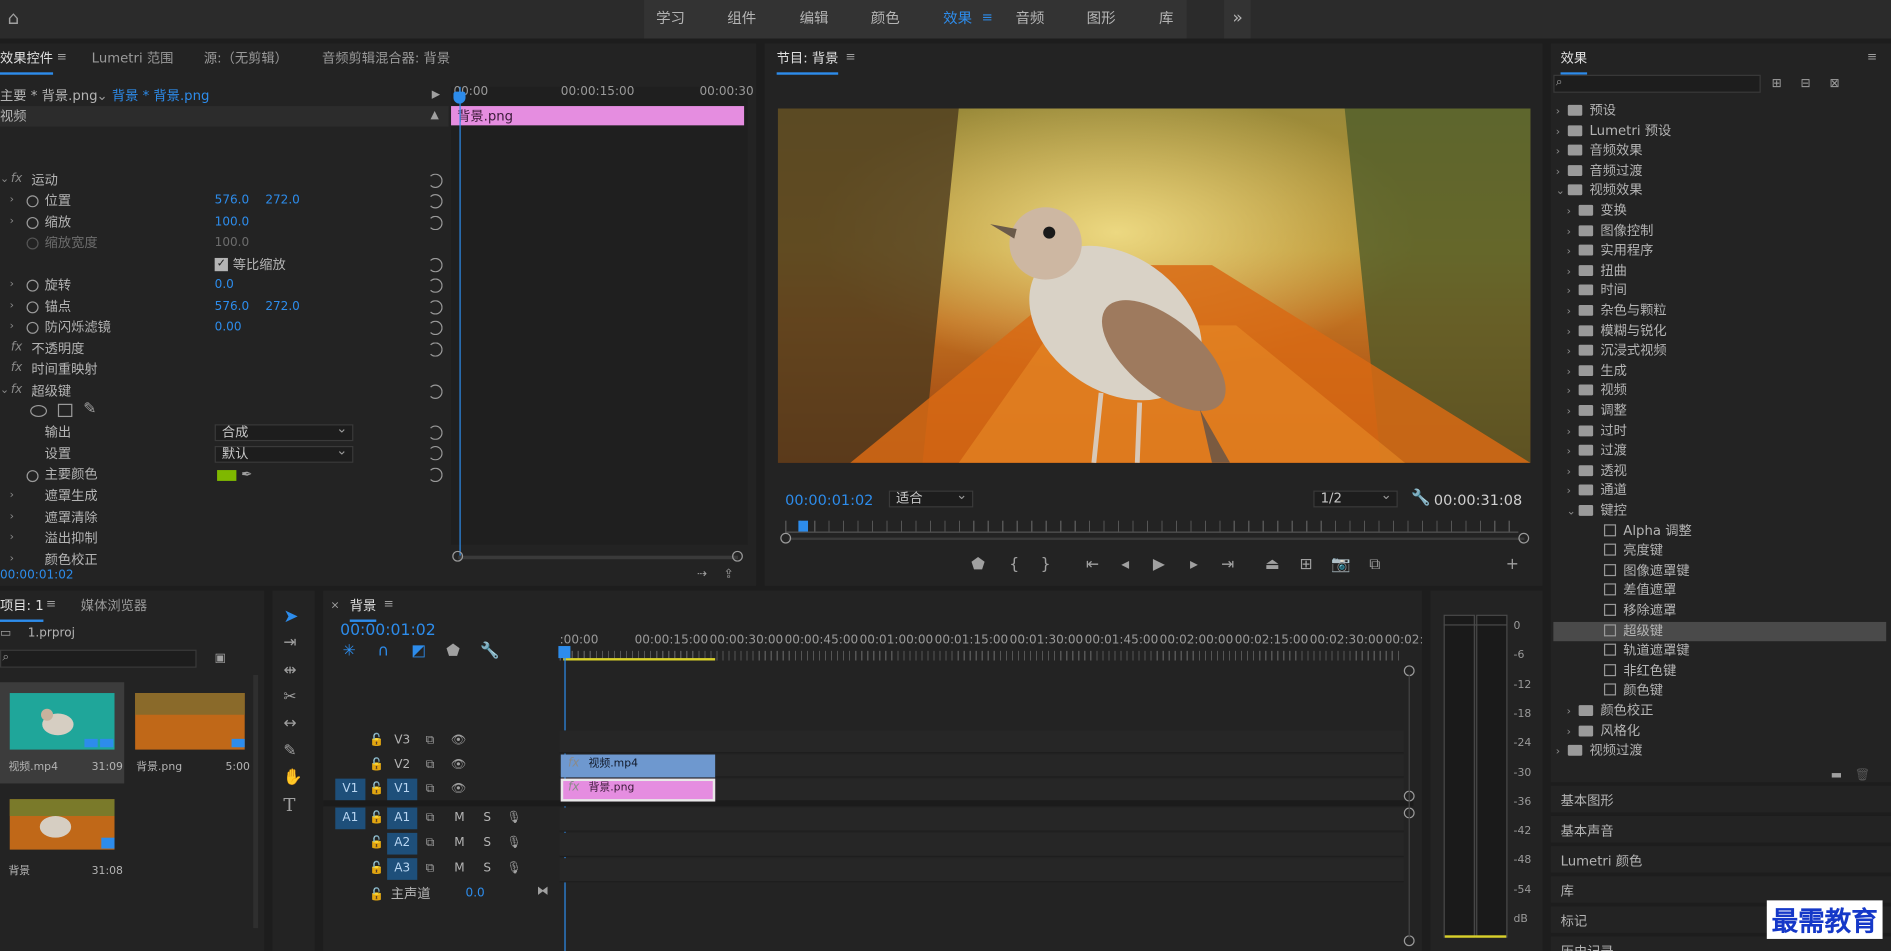 Image resolution: width=1891 pixels, height=951 pixels. What do you see at coordinates (289, 805) in the screenshot?
I see `type-tool-icon: T` at bounding box center [289, 805].